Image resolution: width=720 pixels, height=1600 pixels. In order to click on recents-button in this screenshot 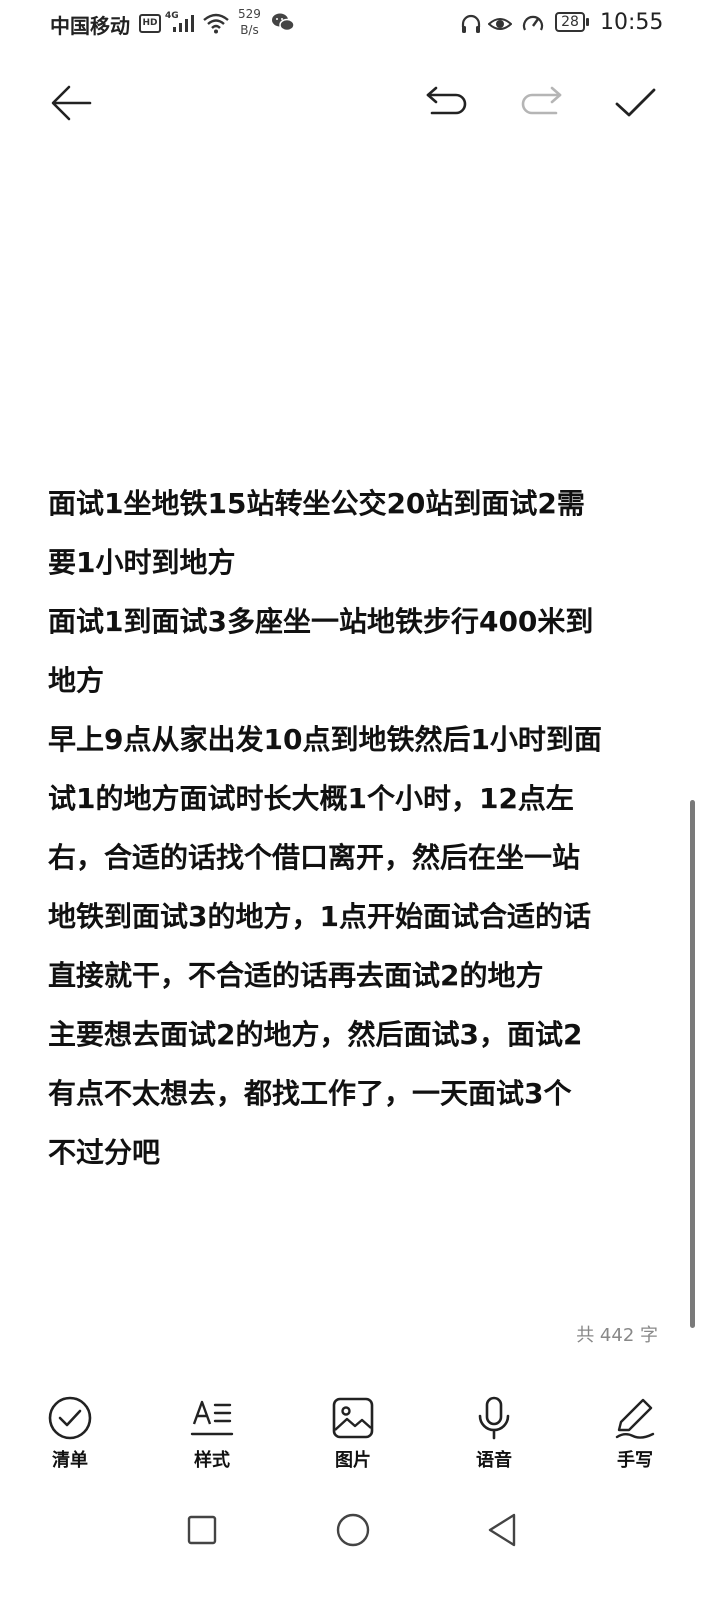, I will do `click(202, 1530)`.